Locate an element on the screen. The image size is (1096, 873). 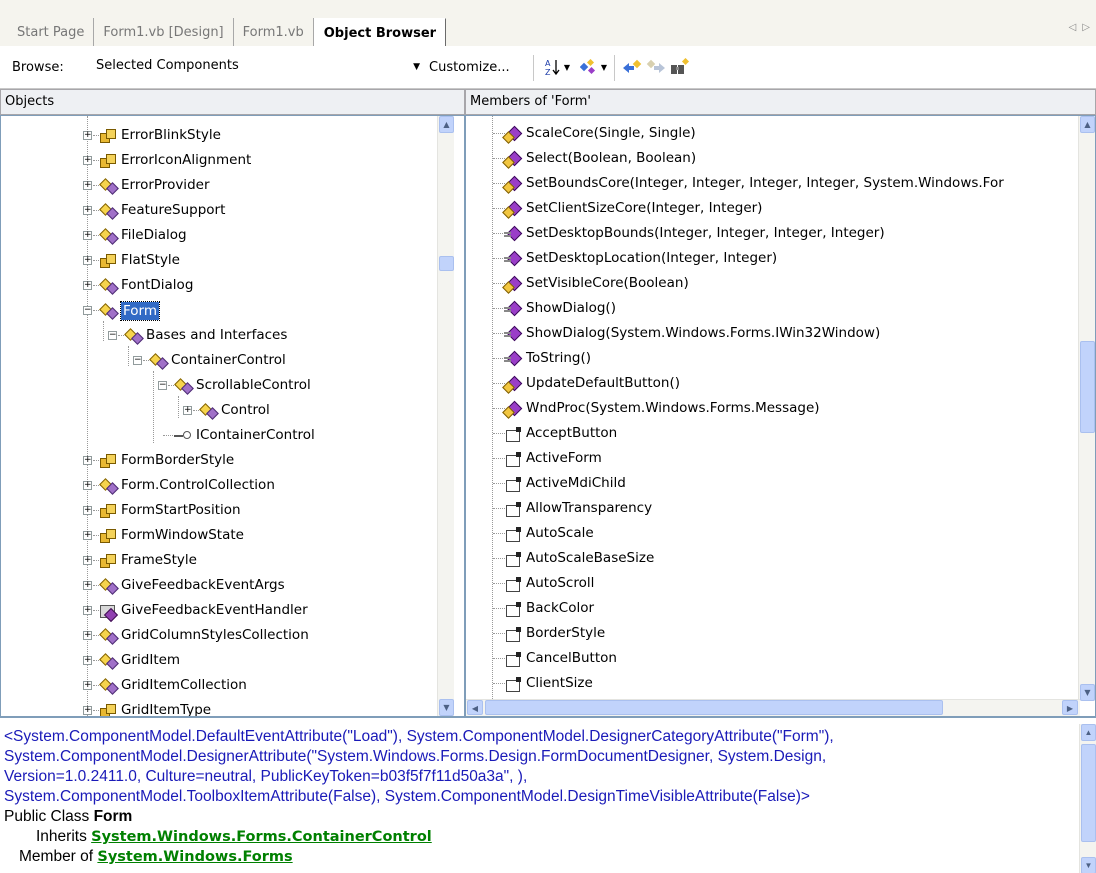
member-item: AcceptButton is located at coordinates (560, 433).